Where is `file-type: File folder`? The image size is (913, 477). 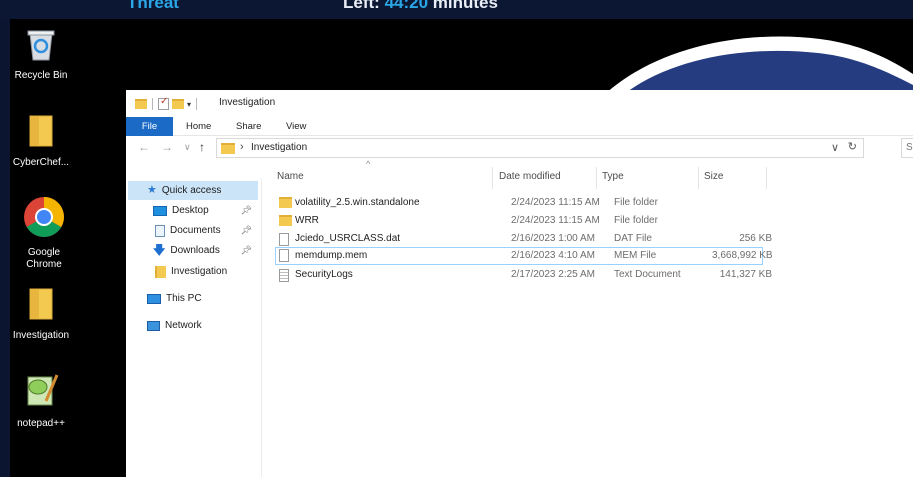
file-type: File folder is located at coordinates (636, 220).